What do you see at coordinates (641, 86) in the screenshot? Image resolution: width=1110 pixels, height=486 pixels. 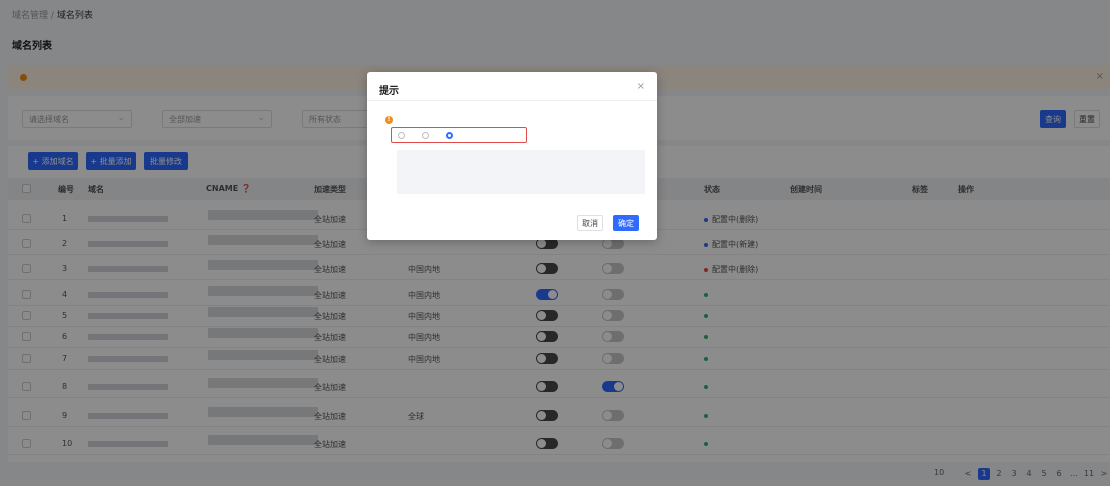 I see `close-icon: ×` at bounding box center [641, 86].